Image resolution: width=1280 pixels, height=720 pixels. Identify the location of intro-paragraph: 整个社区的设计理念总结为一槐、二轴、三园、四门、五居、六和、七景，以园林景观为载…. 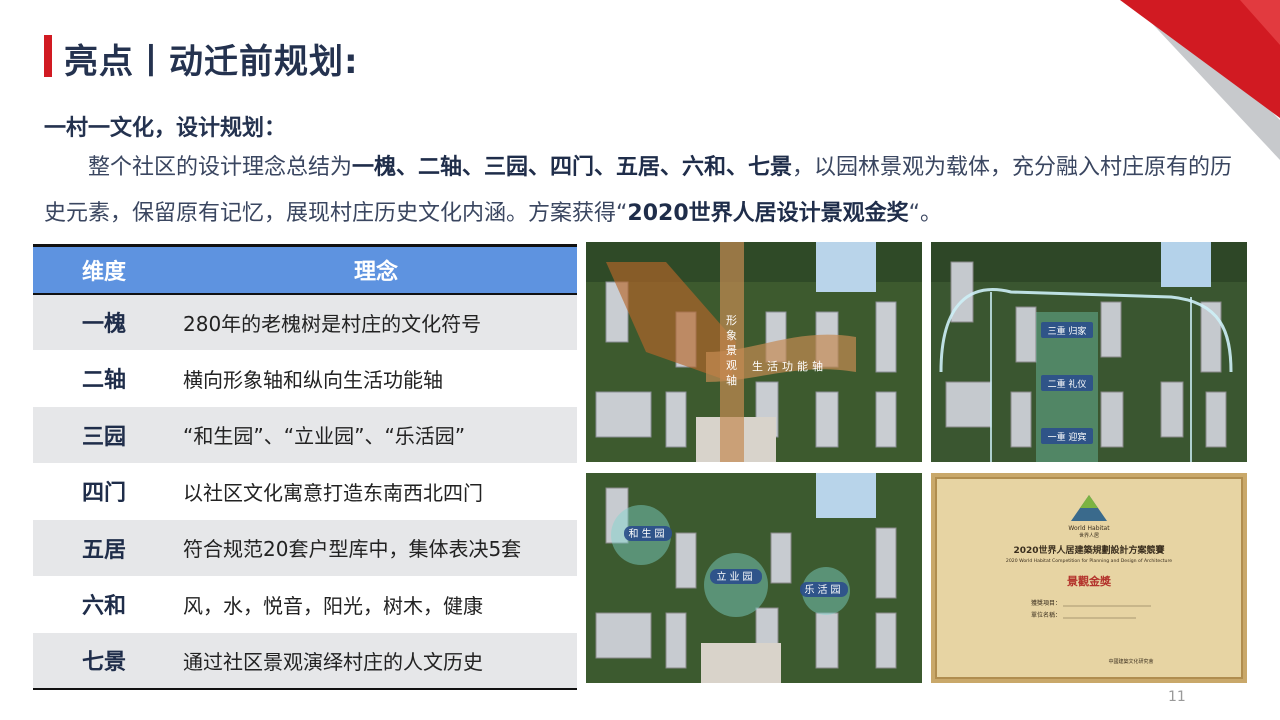
(644, 191).